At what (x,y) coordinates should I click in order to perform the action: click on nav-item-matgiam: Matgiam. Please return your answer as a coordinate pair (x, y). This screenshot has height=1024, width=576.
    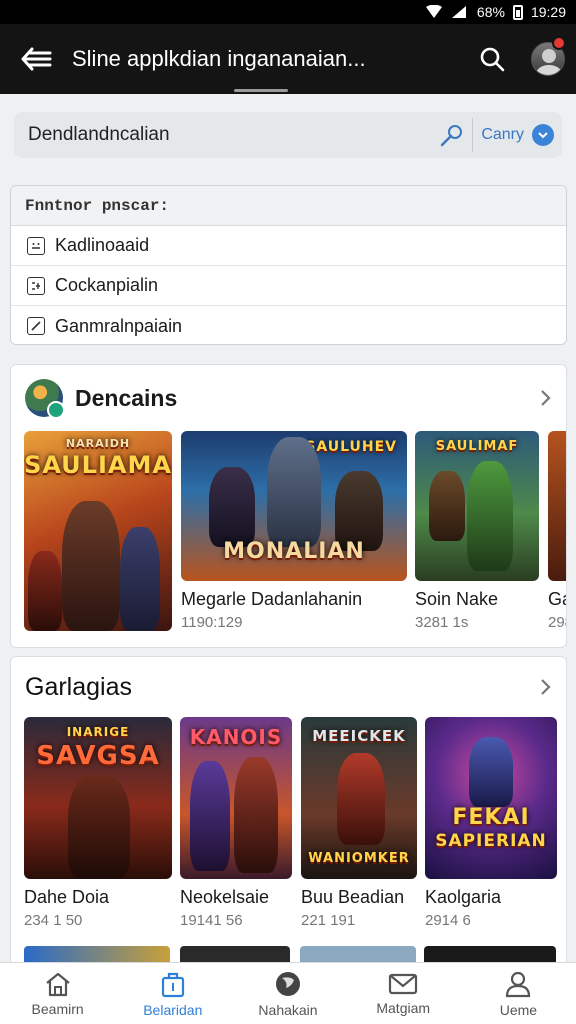
    Looking at the image, I should click on (403, 993).